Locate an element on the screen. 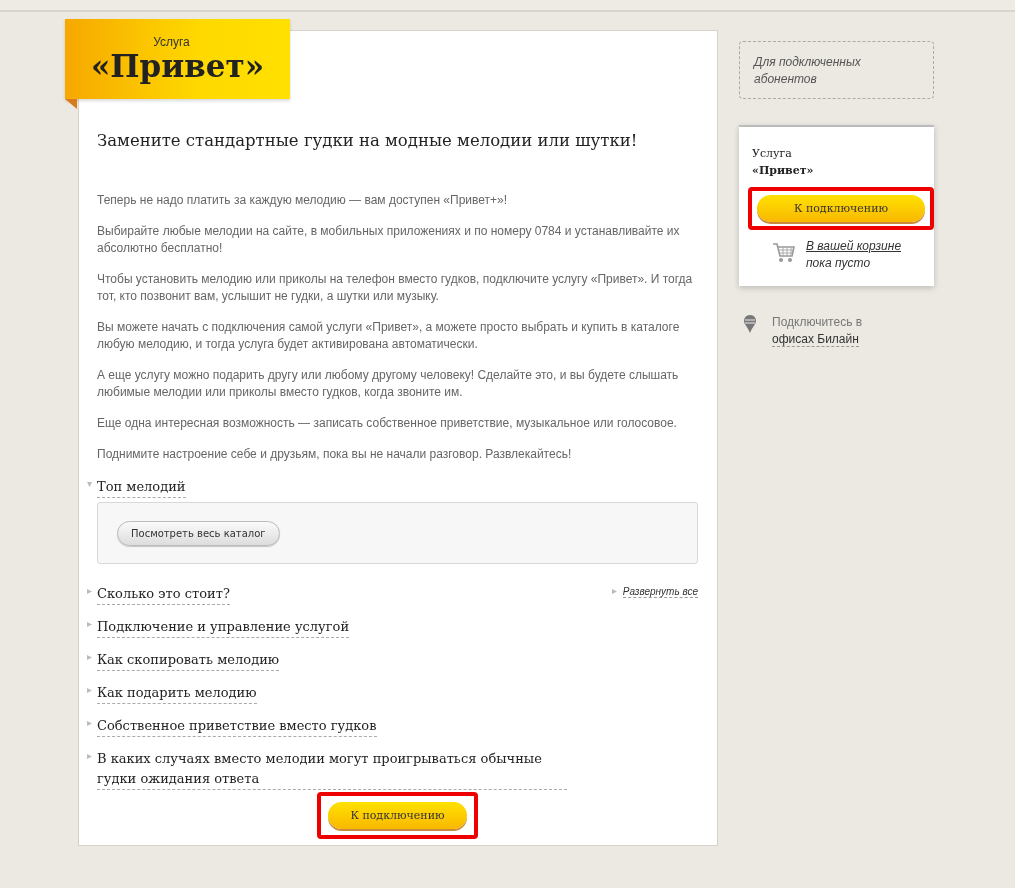 The height and width of the screenshot is (888, 1015). banner-kicker: Услуга is located at coordinates (171, 41).